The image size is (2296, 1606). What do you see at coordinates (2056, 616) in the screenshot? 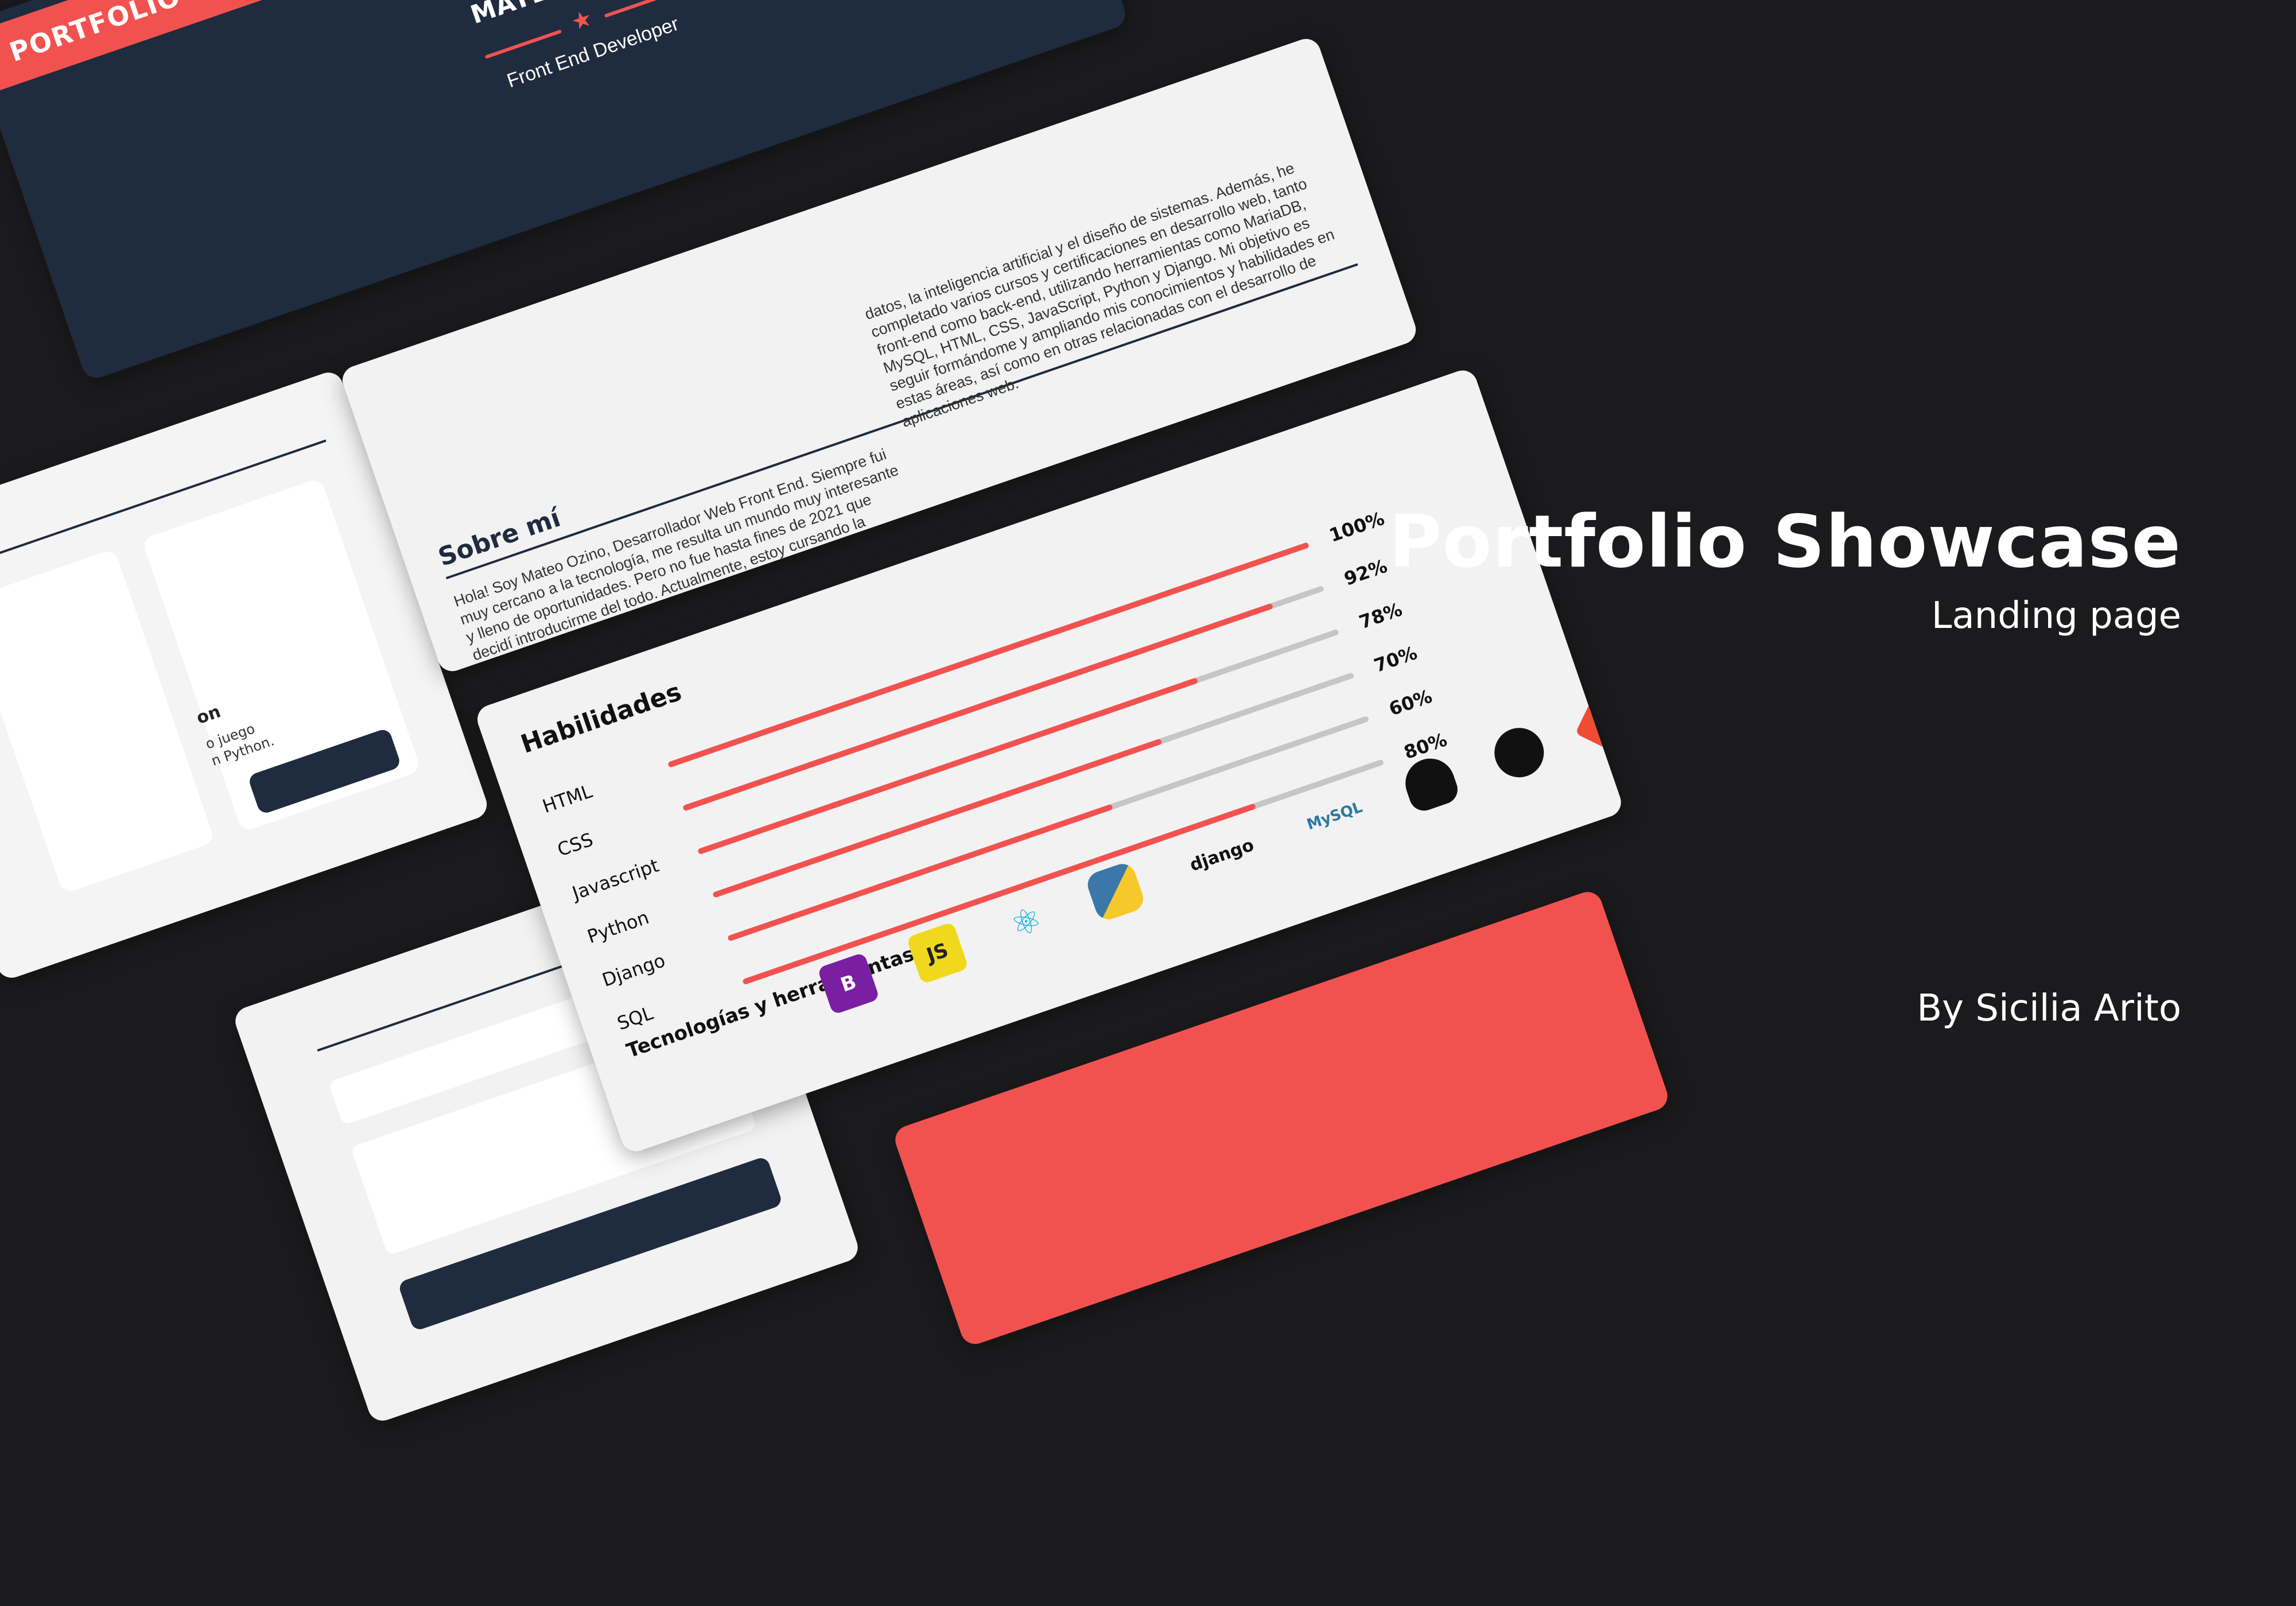
I see `showcase-subtitle: Landing page` at bounding box center [2056, 616].